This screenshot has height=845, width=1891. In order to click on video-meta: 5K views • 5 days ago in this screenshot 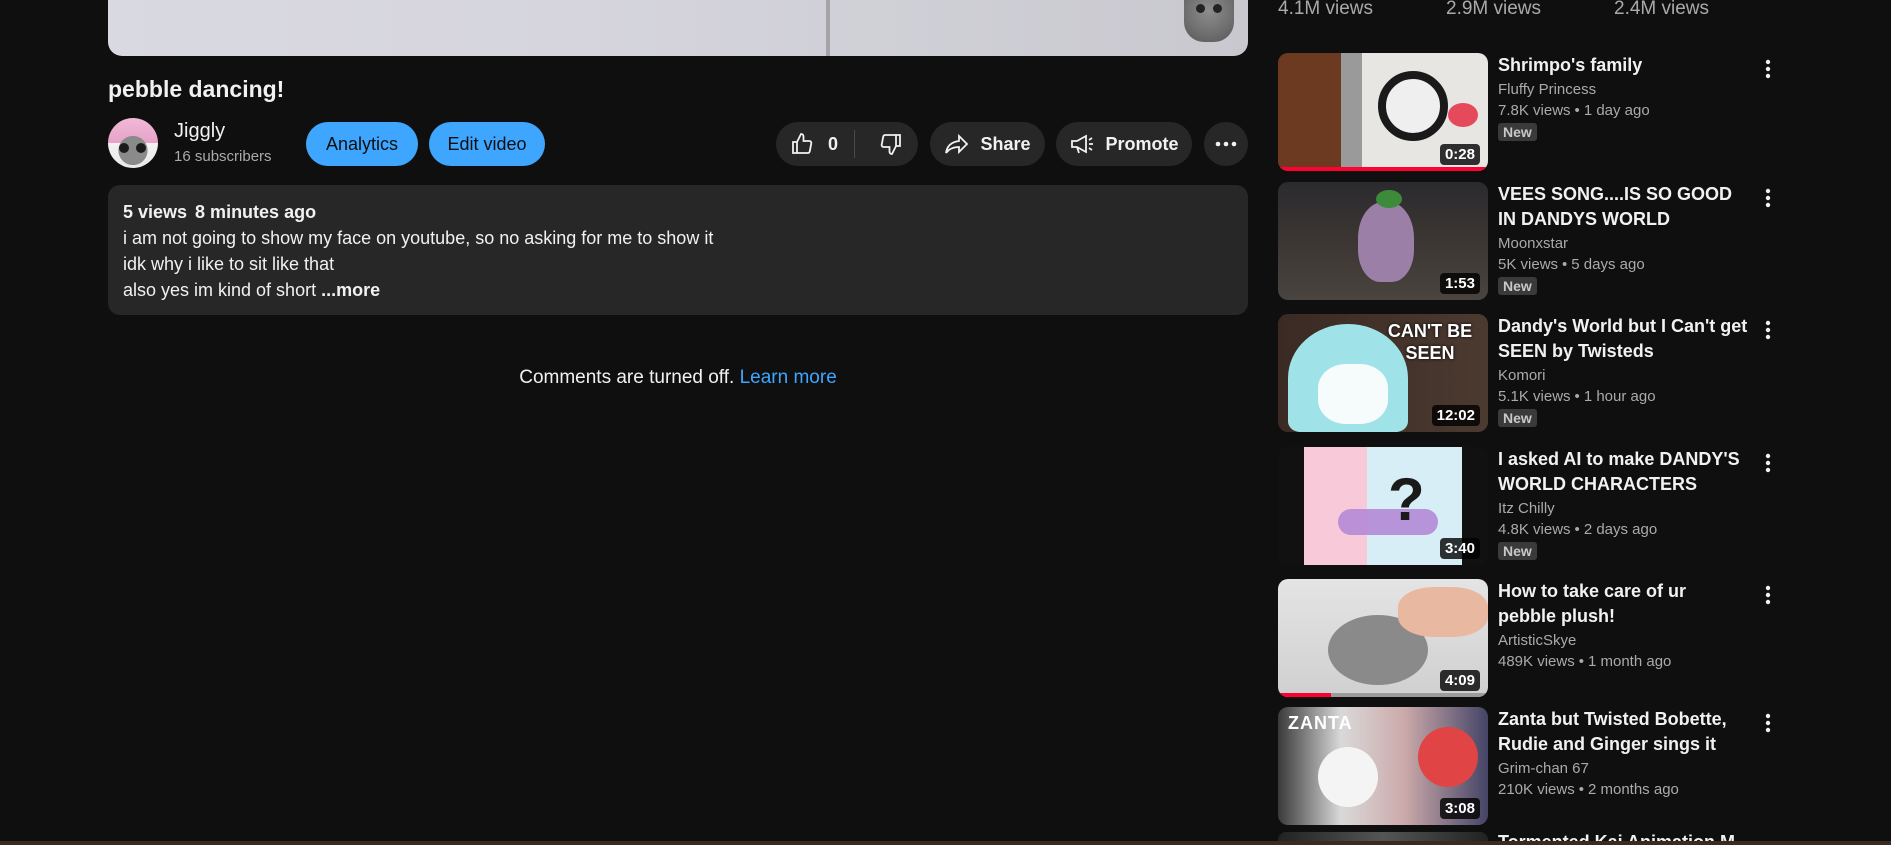, I will do `click(1571, 264)`.